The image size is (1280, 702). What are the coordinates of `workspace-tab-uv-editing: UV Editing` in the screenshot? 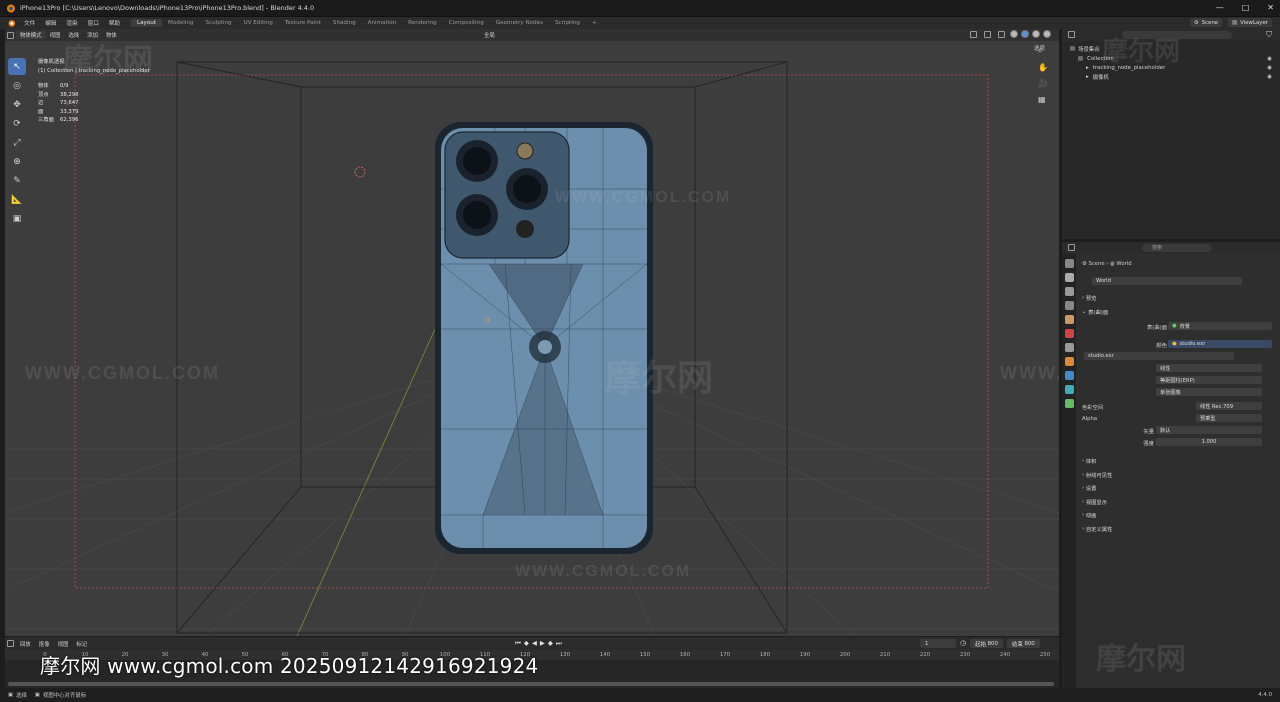 It's located at (258, 23).